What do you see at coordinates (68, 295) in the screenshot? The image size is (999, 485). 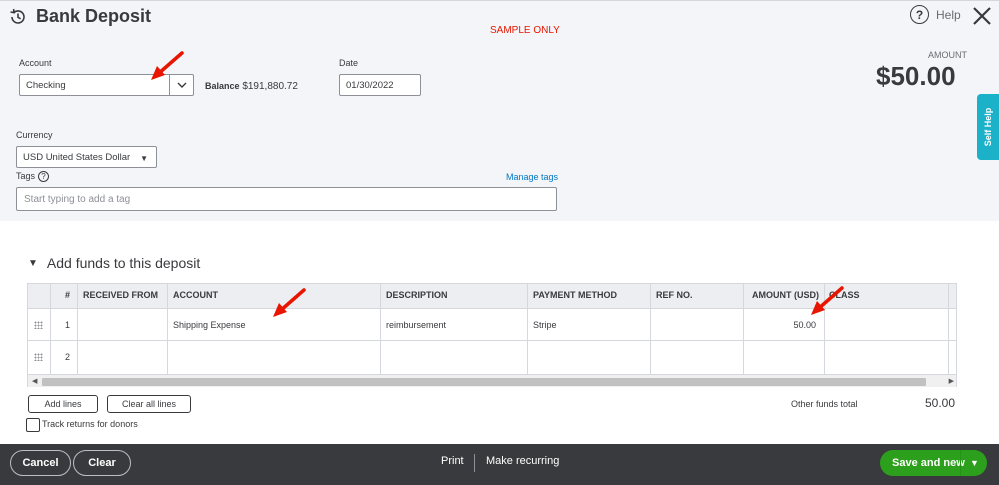 I see `col-header-num: #` at bounding box center [68, 295].